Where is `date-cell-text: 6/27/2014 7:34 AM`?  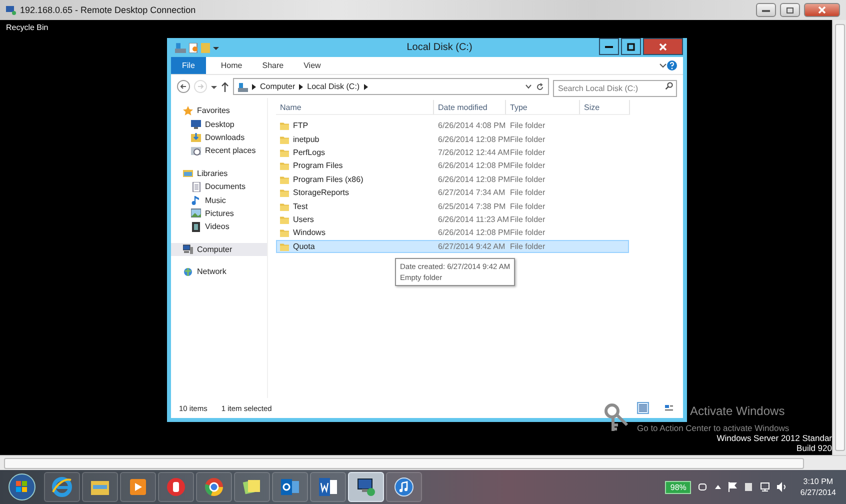 date-cell-text: 6/27/2014 7:34 AM is located at coordinates (471, 193).